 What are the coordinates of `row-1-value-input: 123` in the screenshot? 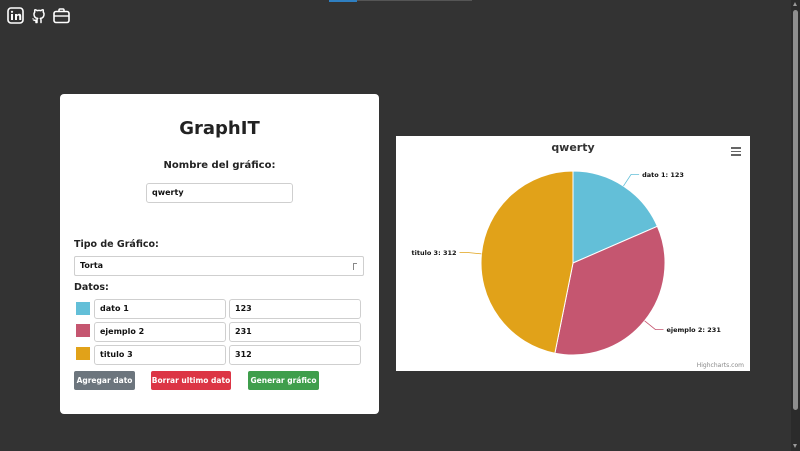 It's located at (295, 309).